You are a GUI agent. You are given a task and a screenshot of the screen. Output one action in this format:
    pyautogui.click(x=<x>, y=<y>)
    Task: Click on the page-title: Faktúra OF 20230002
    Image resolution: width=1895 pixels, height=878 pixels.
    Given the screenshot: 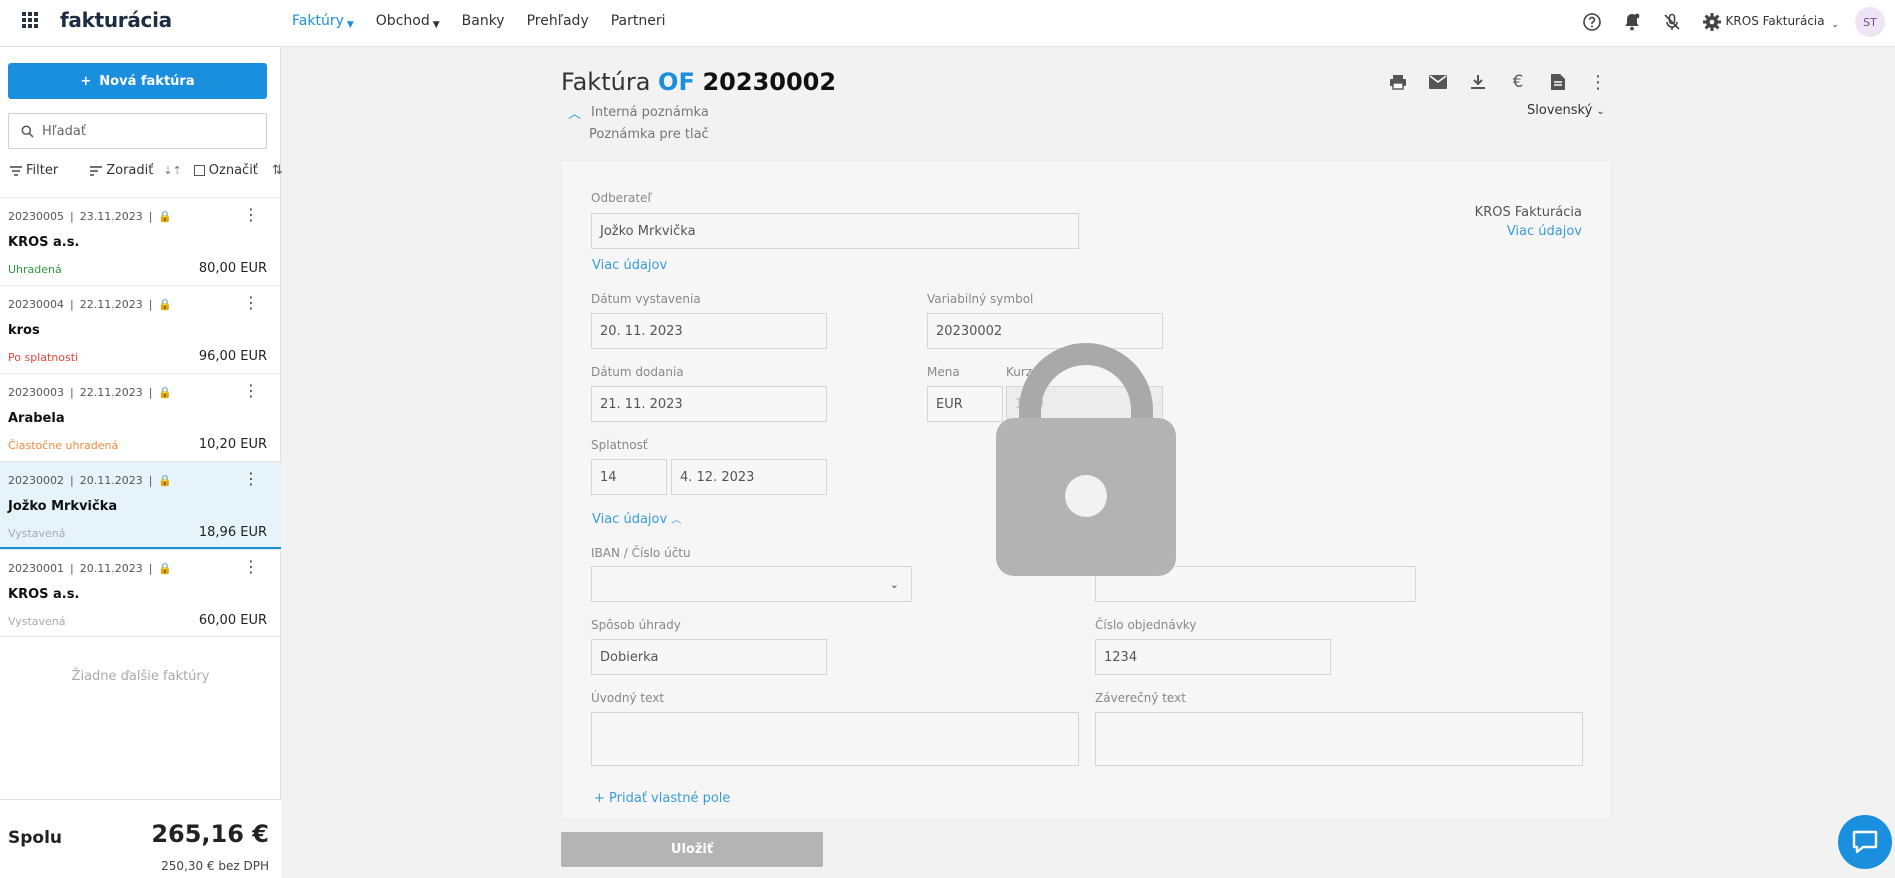 What is the action you would take?
    pyautogui.click(x=699, y=82)
    